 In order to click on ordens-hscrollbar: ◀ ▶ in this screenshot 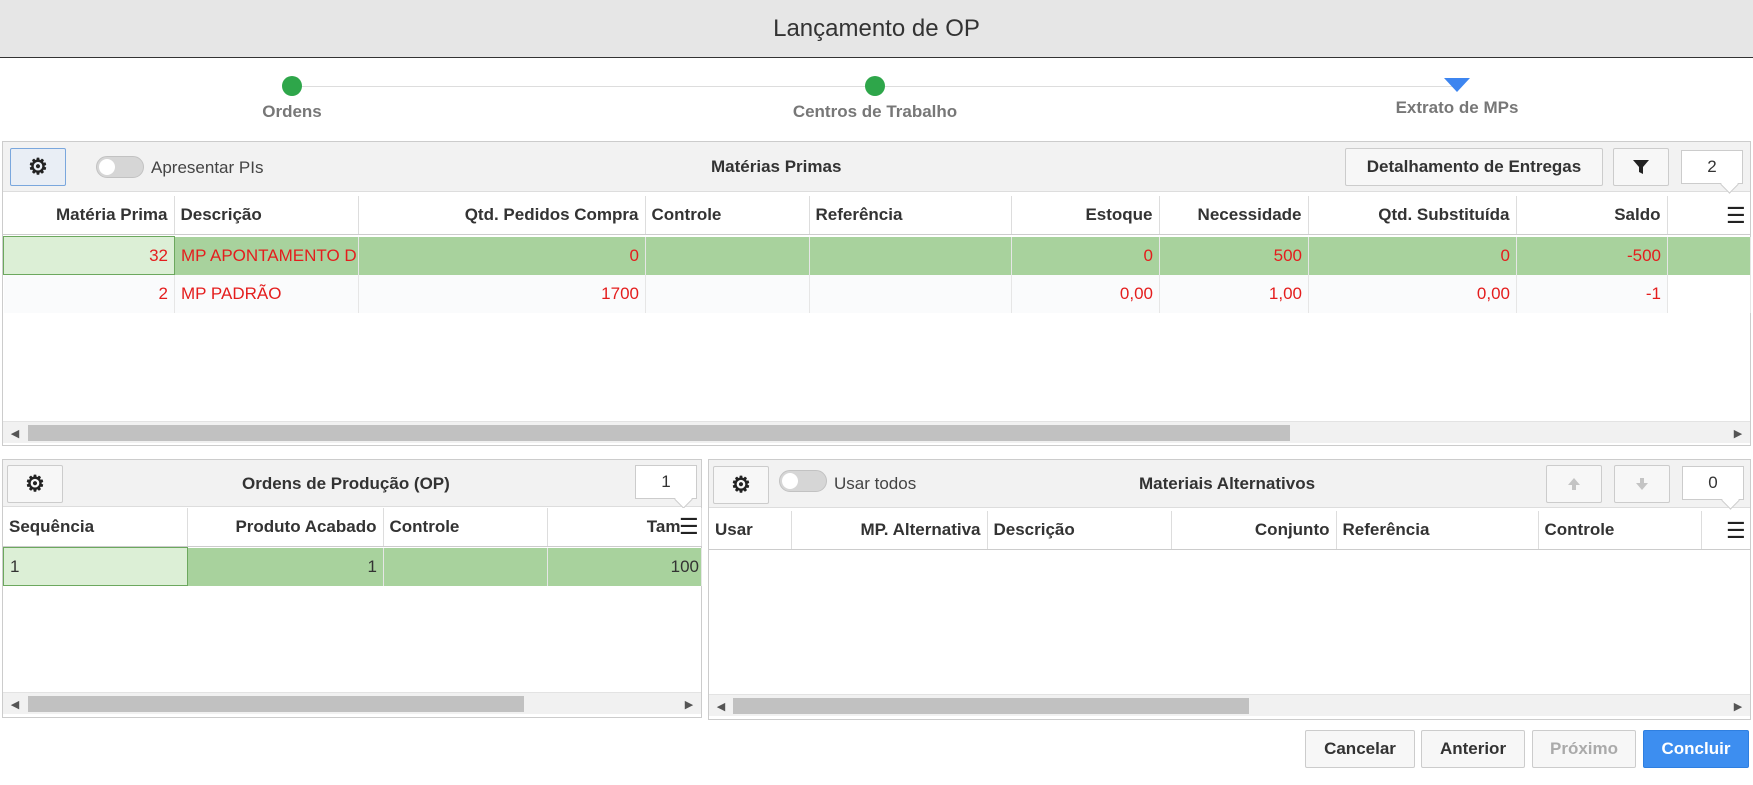, I will do `click(352, 703)`.